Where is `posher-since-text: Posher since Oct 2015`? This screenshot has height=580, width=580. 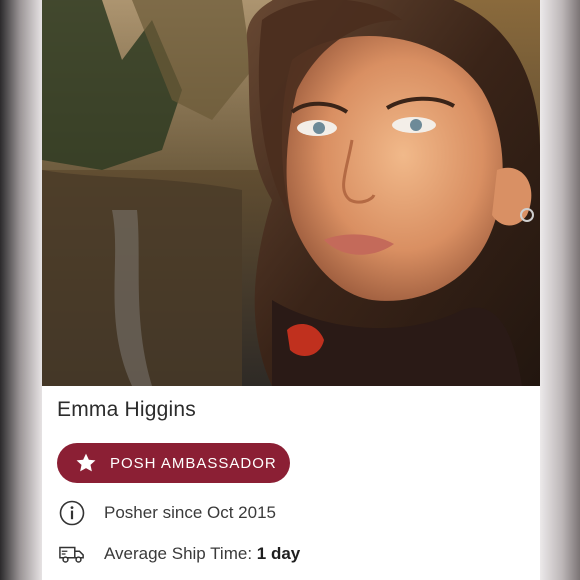 posher-since-text: Posher since Oct 2015 is located at coordinates (190, 512).